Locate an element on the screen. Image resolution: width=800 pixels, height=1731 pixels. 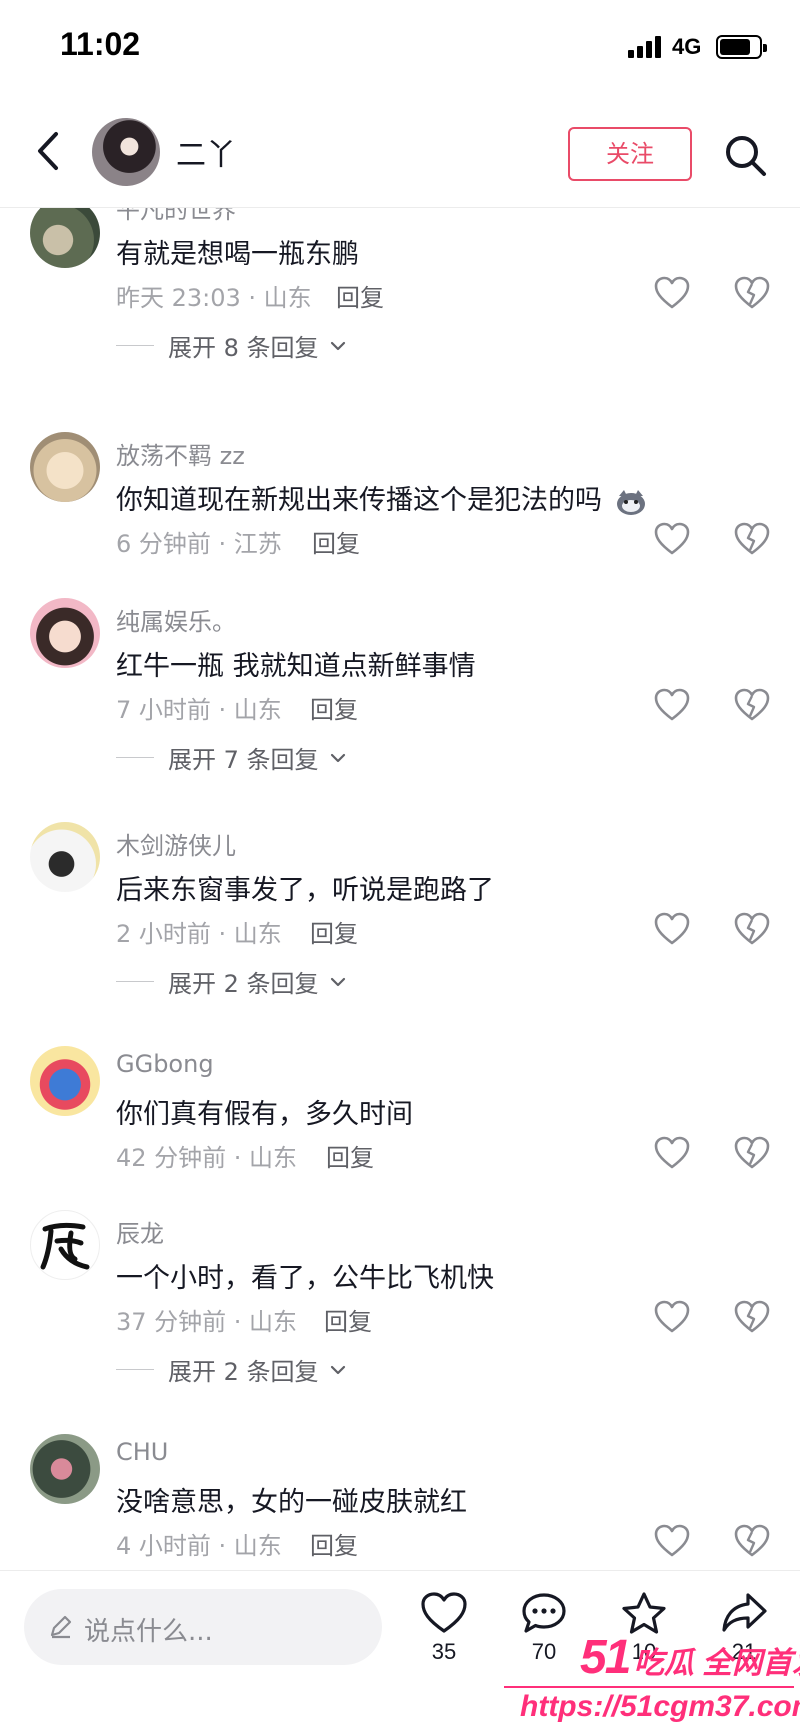
expand-replies: 展开 7 条回复 is located at coordinates (231, 757).